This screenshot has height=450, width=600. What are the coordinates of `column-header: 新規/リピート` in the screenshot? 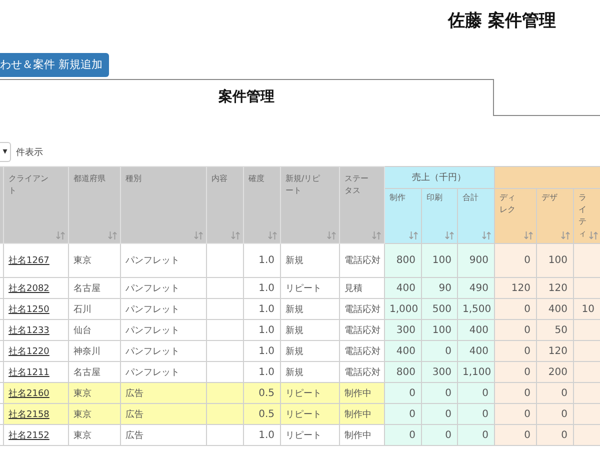 It's located at (309, 205).